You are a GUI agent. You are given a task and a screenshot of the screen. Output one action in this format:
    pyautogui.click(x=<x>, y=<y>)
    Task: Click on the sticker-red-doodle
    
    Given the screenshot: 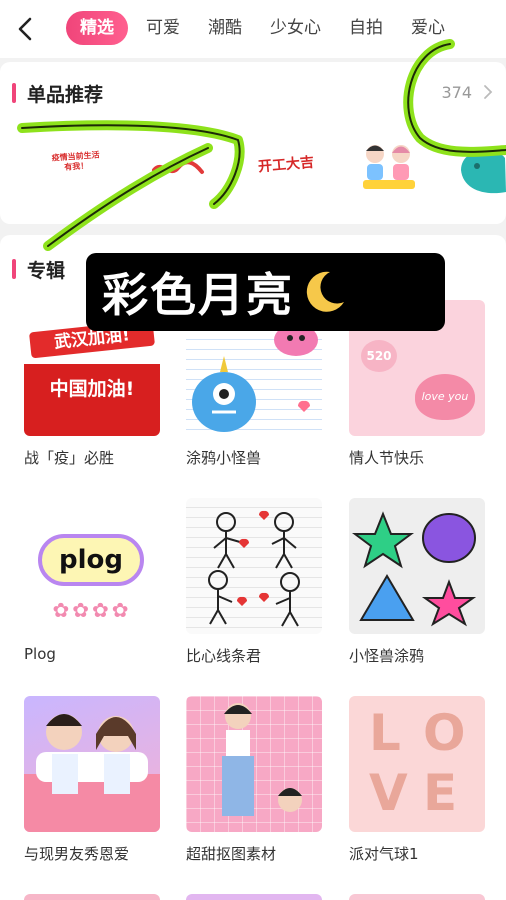 What is the action you would take?
    pyautogui.click(x=178, y=169)
    